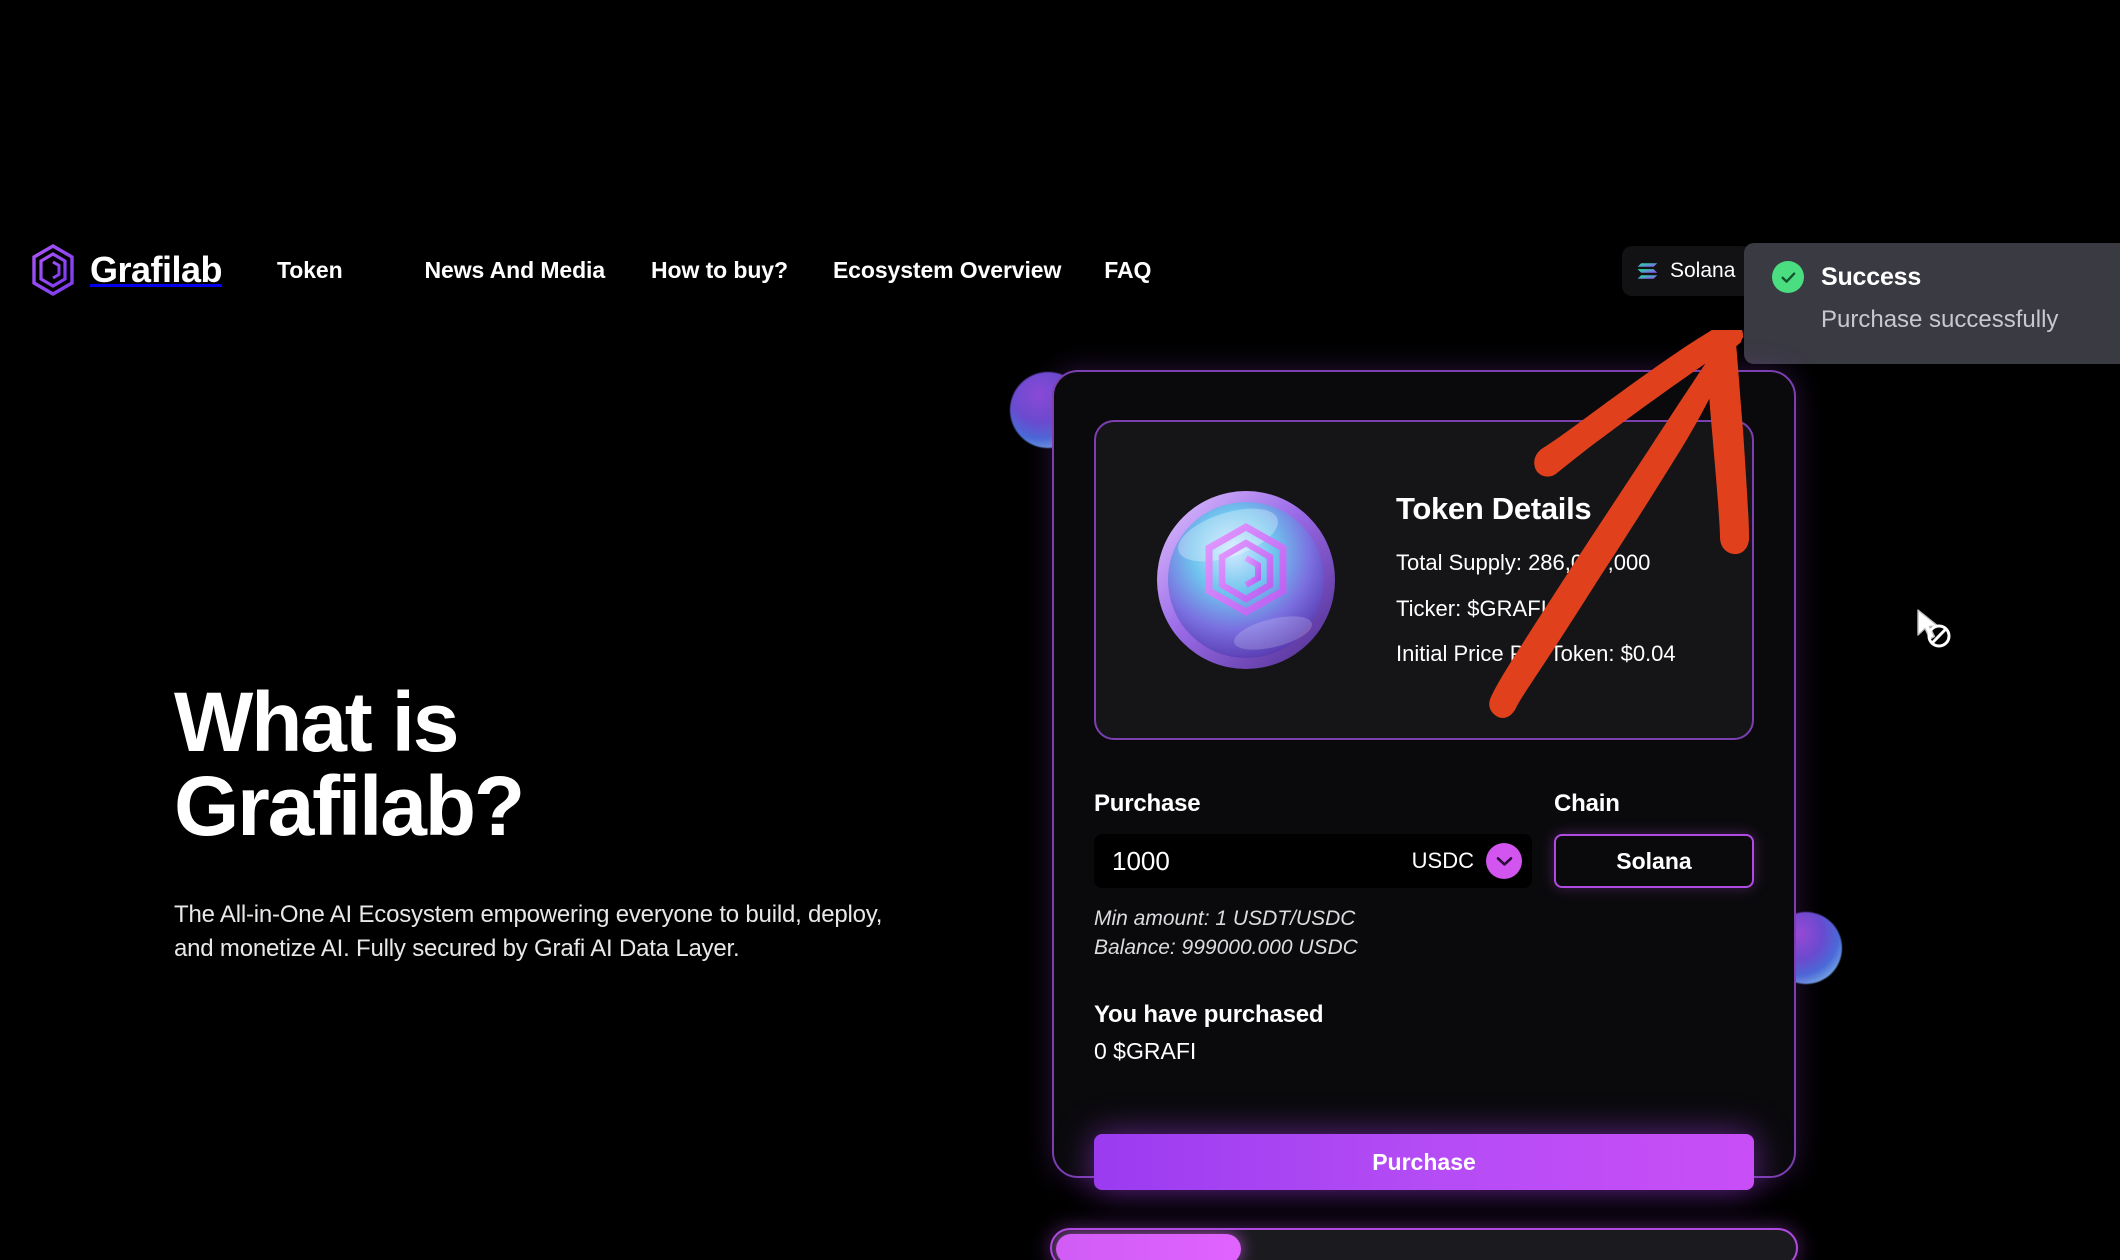 The width and height of the screenshot is (2120, 1260). I want to click on chevron-down-icon, so click(1504, 861).